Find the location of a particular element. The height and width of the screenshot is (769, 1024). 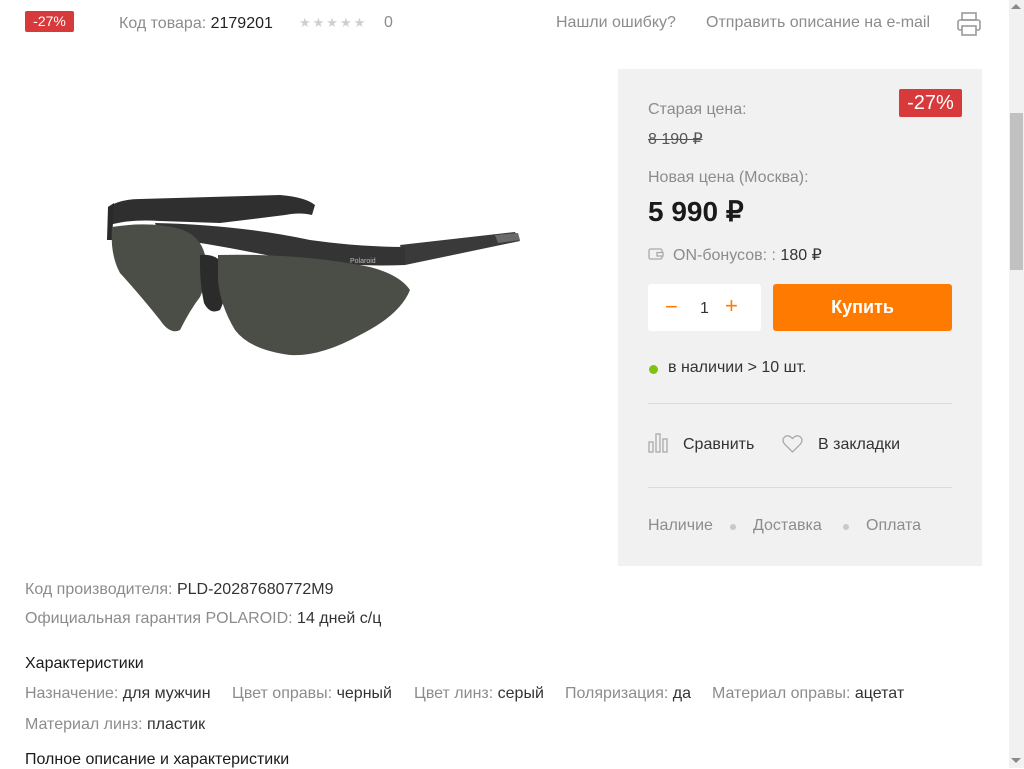

printer-icon is located at coordinates (969, 24).